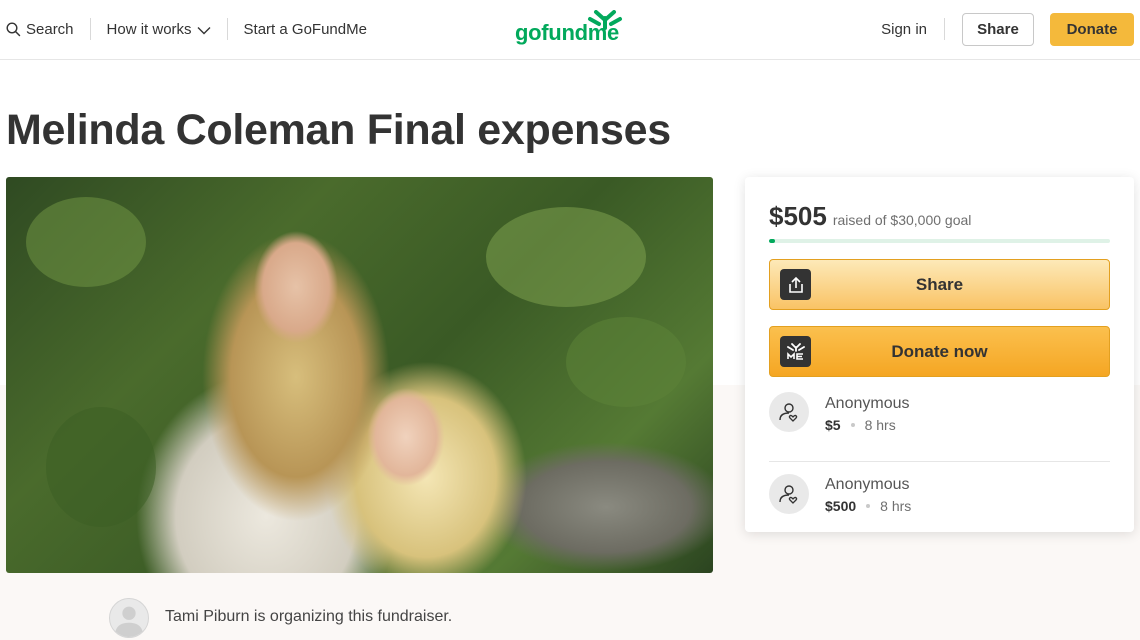 This screenshot has width=1140, height=640. What do you see at coordinates (833, 425) in the screenshot?
I see `donation-amount: $5` at bounding box center [833, 425].